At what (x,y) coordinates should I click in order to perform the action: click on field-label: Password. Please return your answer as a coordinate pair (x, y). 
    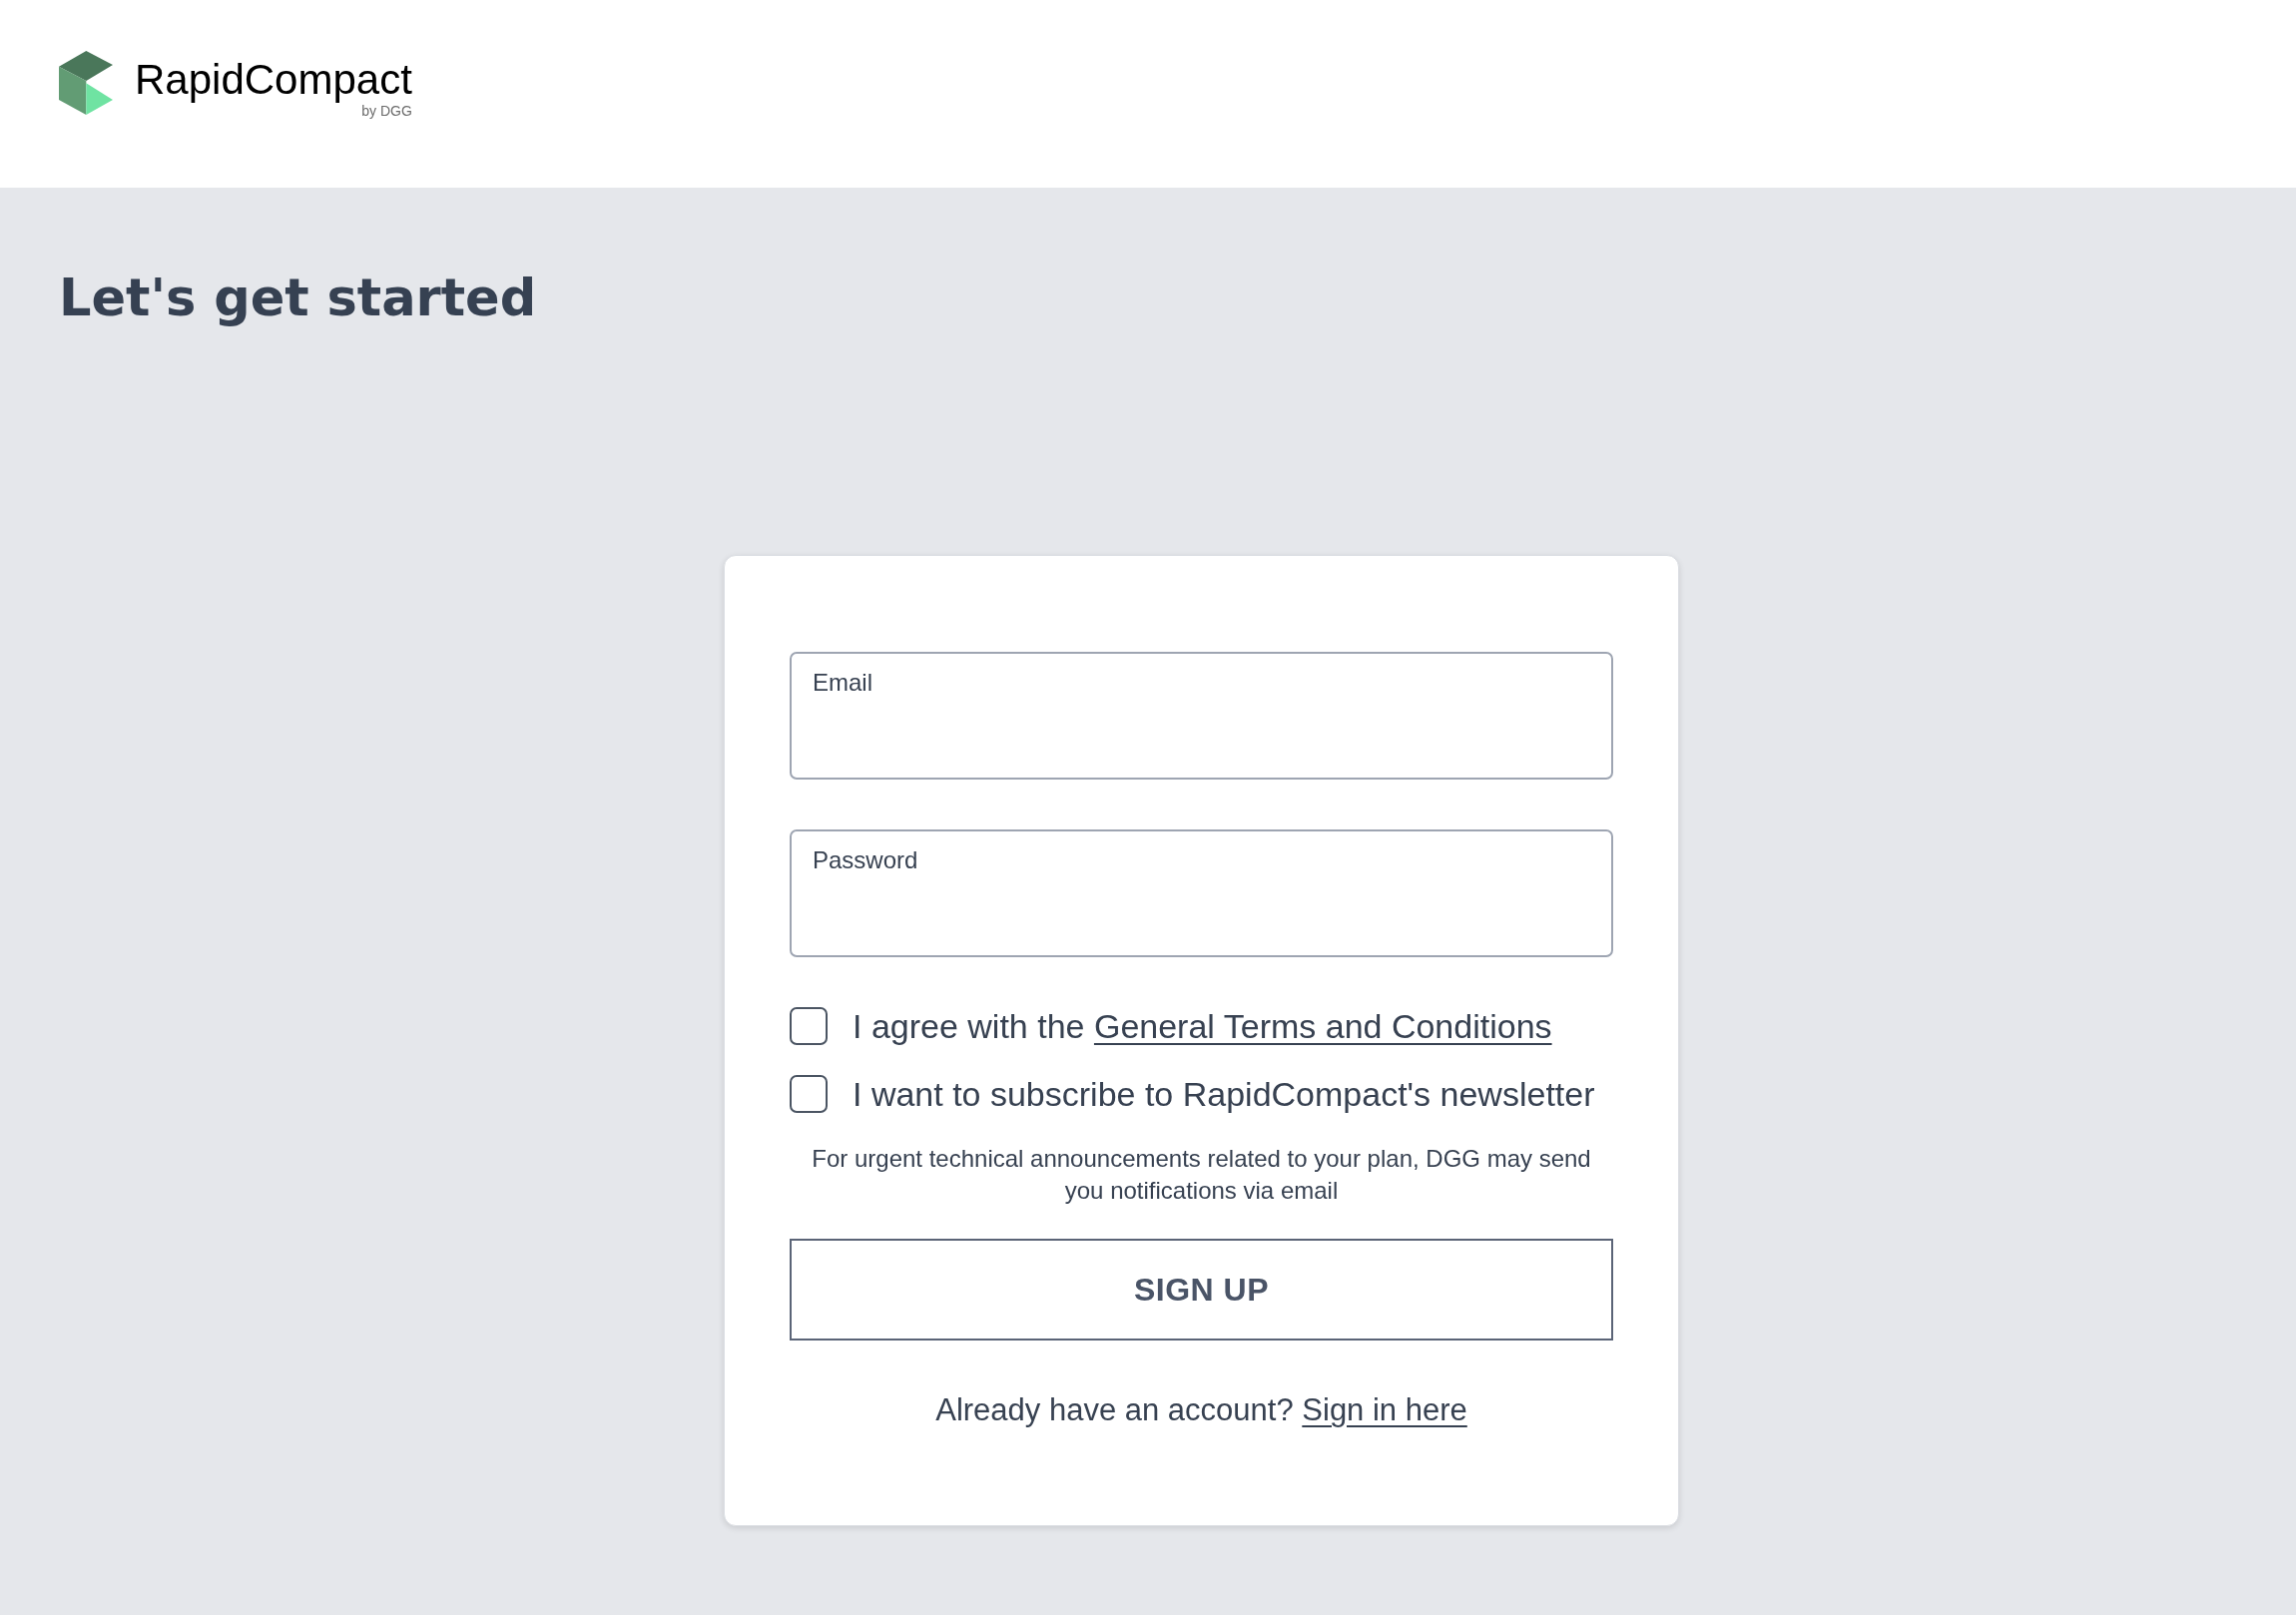
    Looking at the image, I should click on (866, 860).